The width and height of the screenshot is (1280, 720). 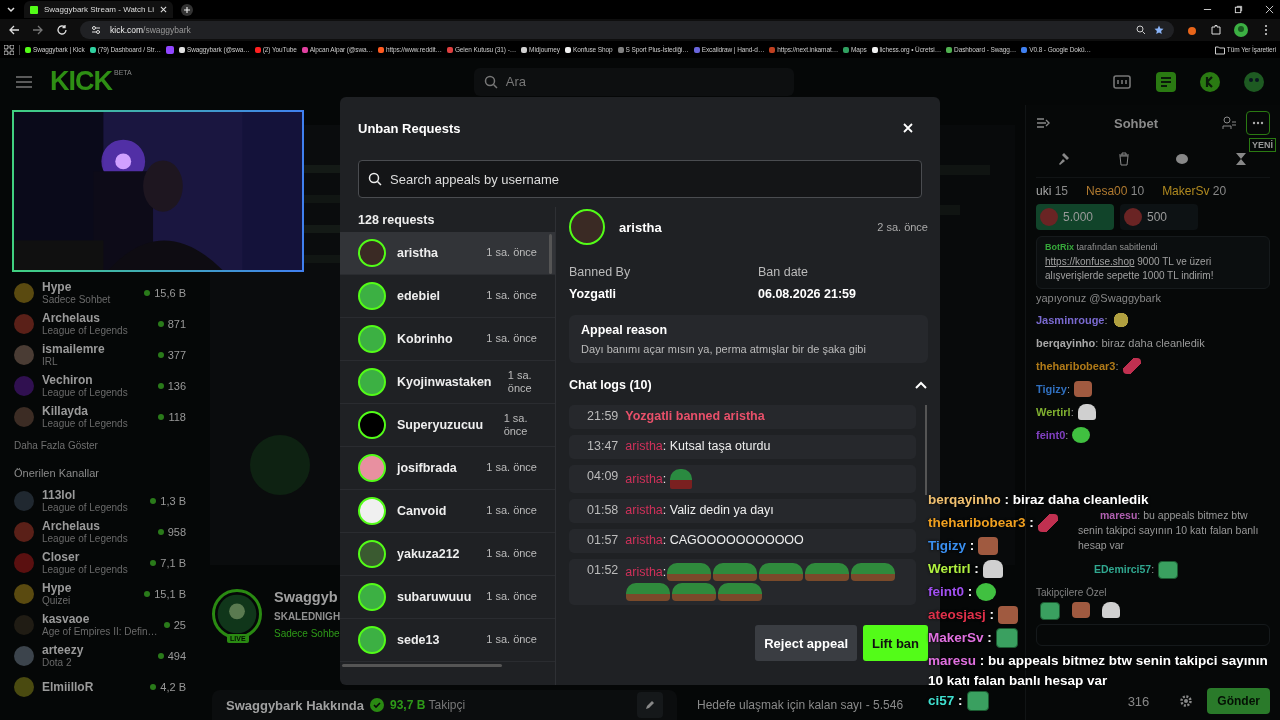 What do you see at coordinates (973, 616) in the screenshot?
I see `chat-message: ateosjasj :` at bounding box center [973, 616].